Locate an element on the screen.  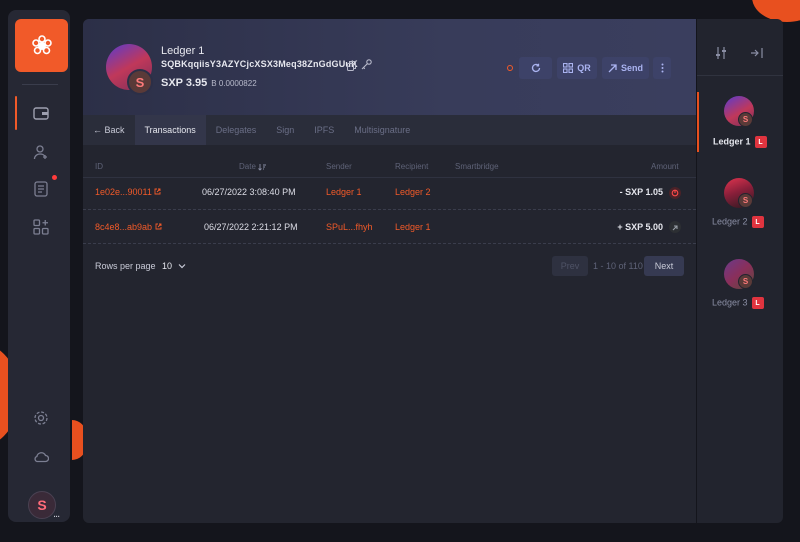
refresh-button is located at coordinates (535, 68).